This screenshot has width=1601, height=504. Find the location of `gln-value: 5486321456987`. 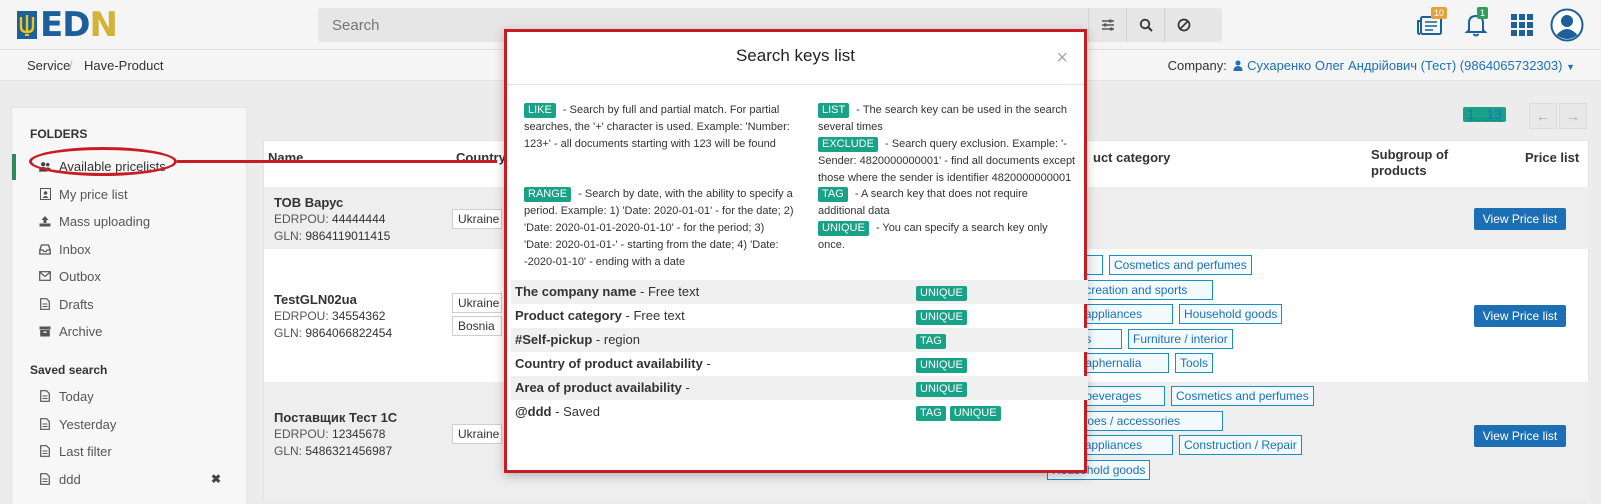

gln-value: 5486321456987 is located at coordinates (349, 451).